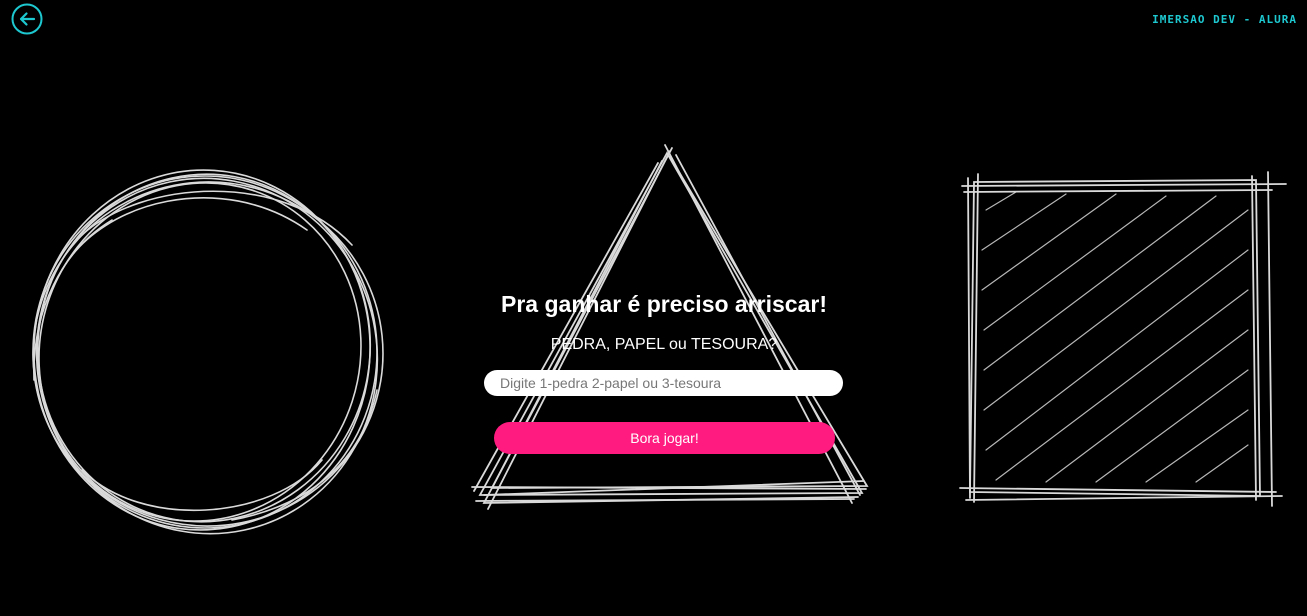 This screenshot has height=616, width=1307. Describe the element at coordinates (1224, 19) in the screenshot. I see `brand-logo-text: IMERSAO DEV - ALURA` at that location.